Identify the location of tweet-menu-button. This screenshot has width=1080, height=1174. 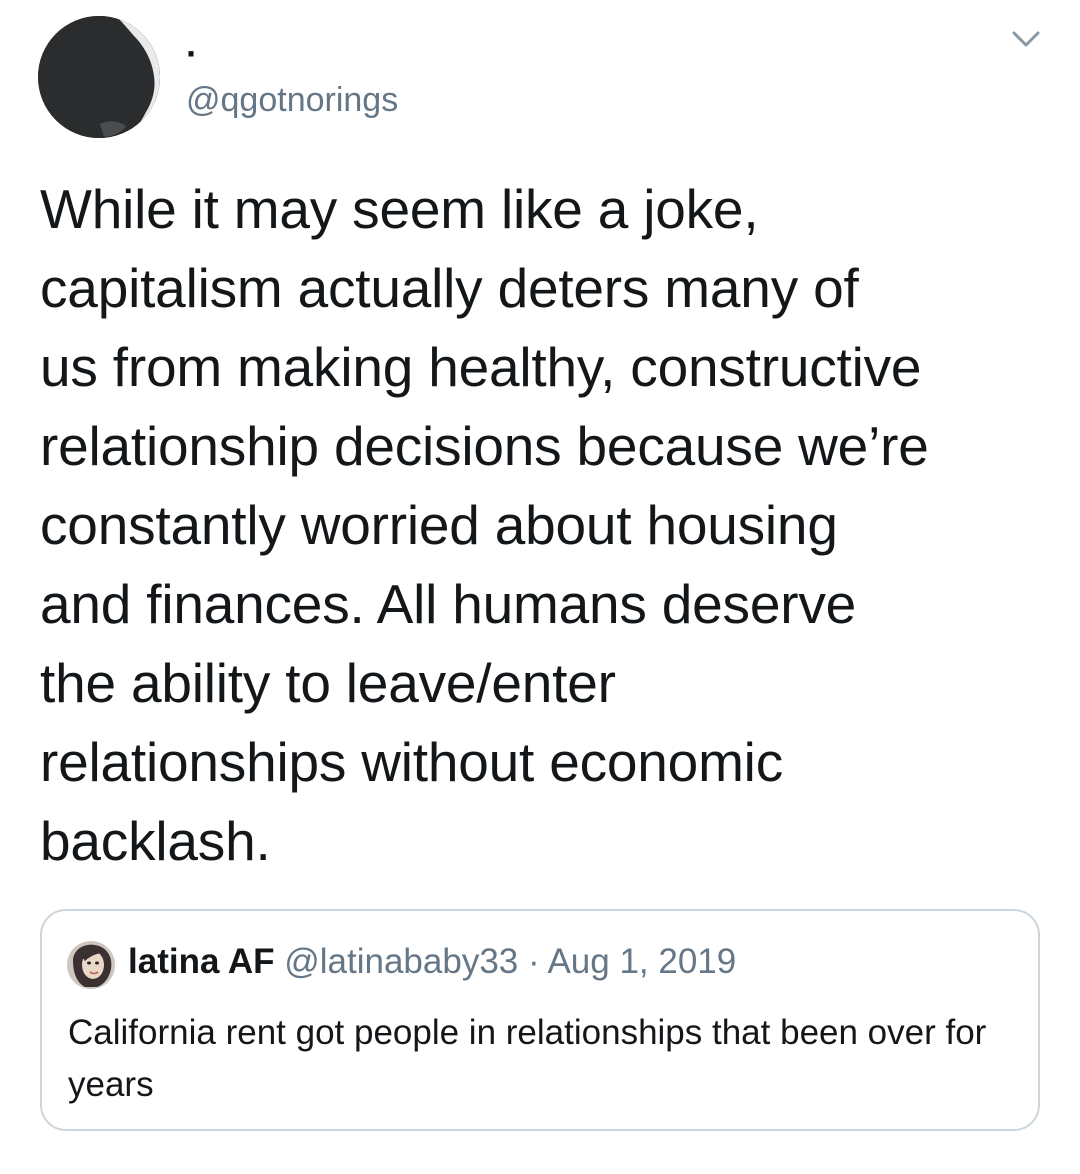
(1026, 39).